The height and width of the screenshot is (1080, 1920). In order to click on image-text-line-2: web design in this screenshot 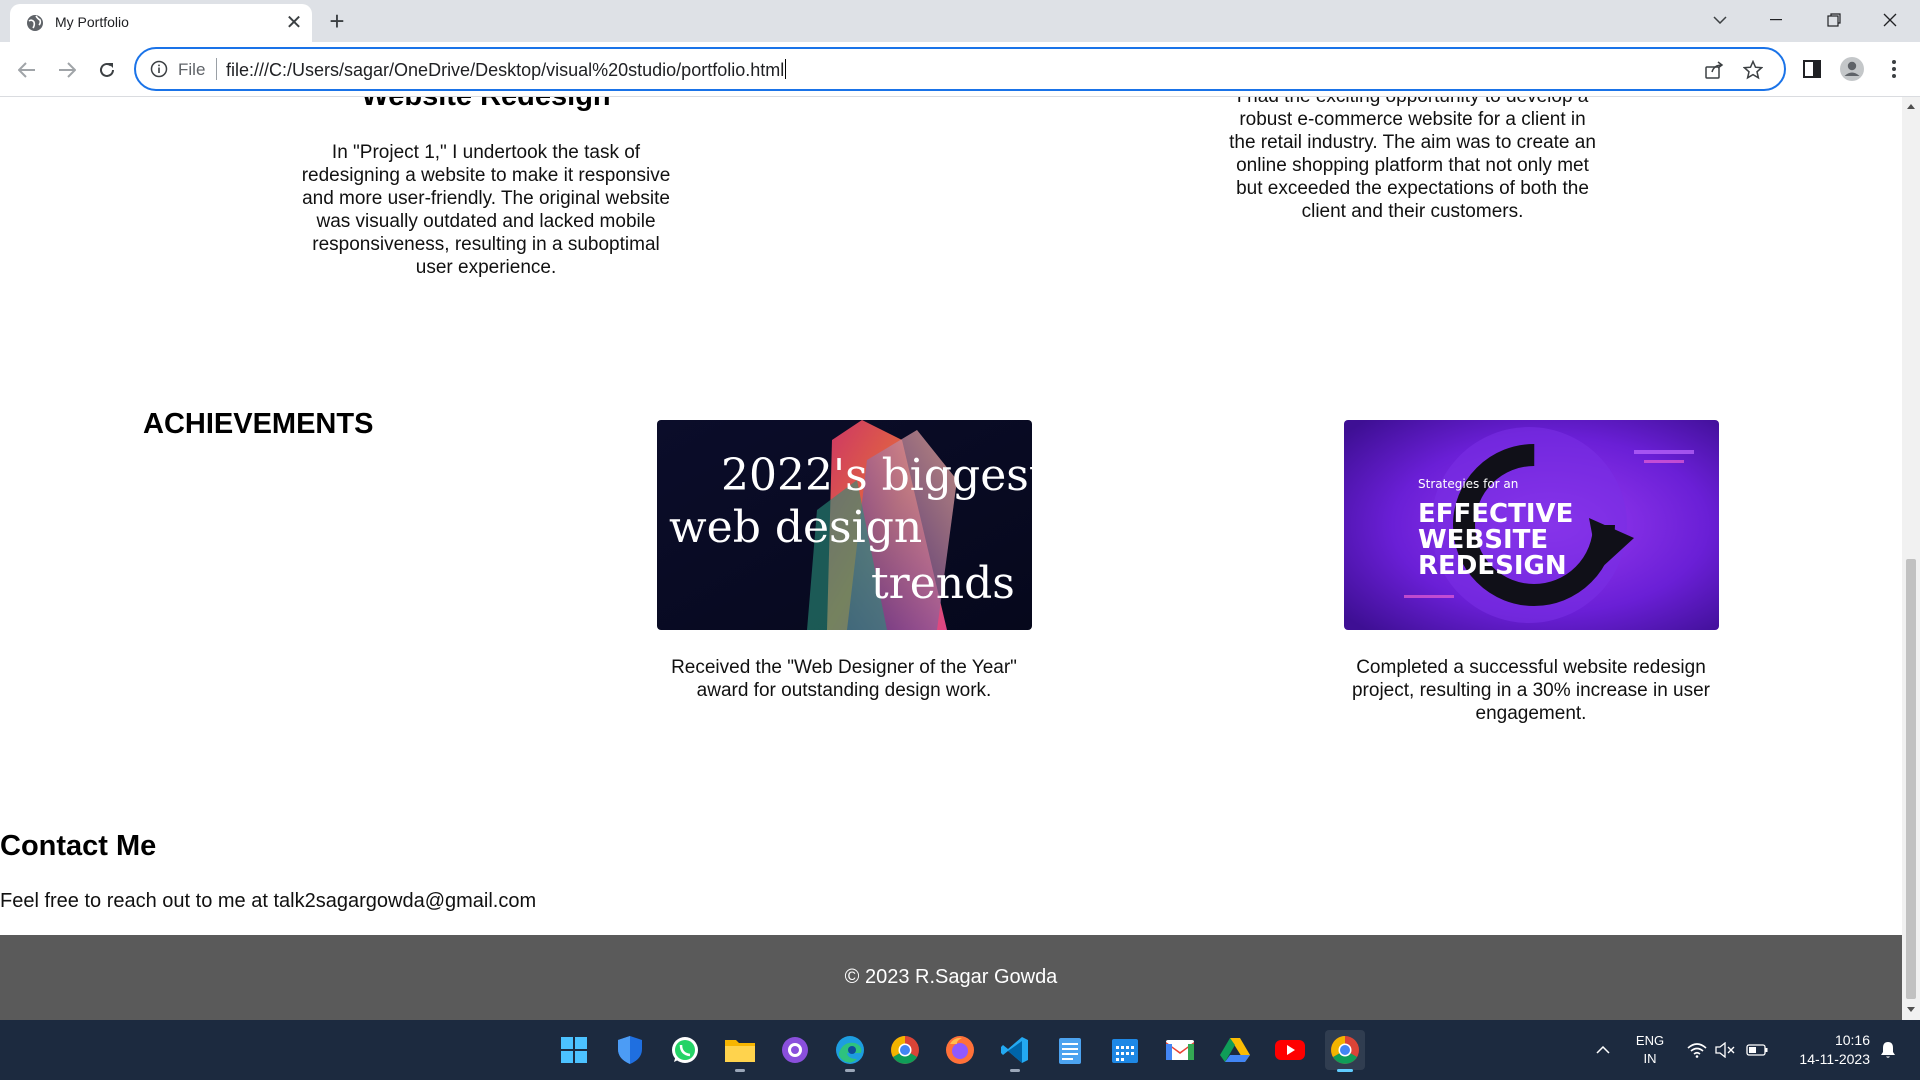, I will do `click(795, 527)`.